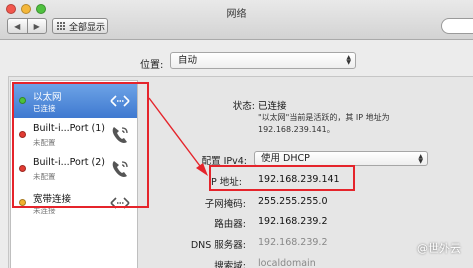 The width and height of the screenshot is (473, 268). I want to click on watermark-text: @世外云, so click(439, 248).